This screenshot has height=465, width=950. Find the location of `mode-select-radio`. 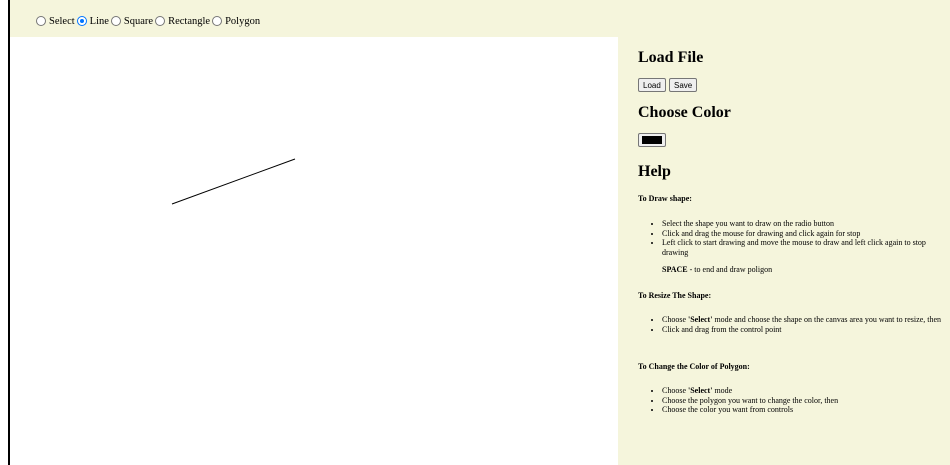

mode-select-radio is located at coordinates (41, 21).